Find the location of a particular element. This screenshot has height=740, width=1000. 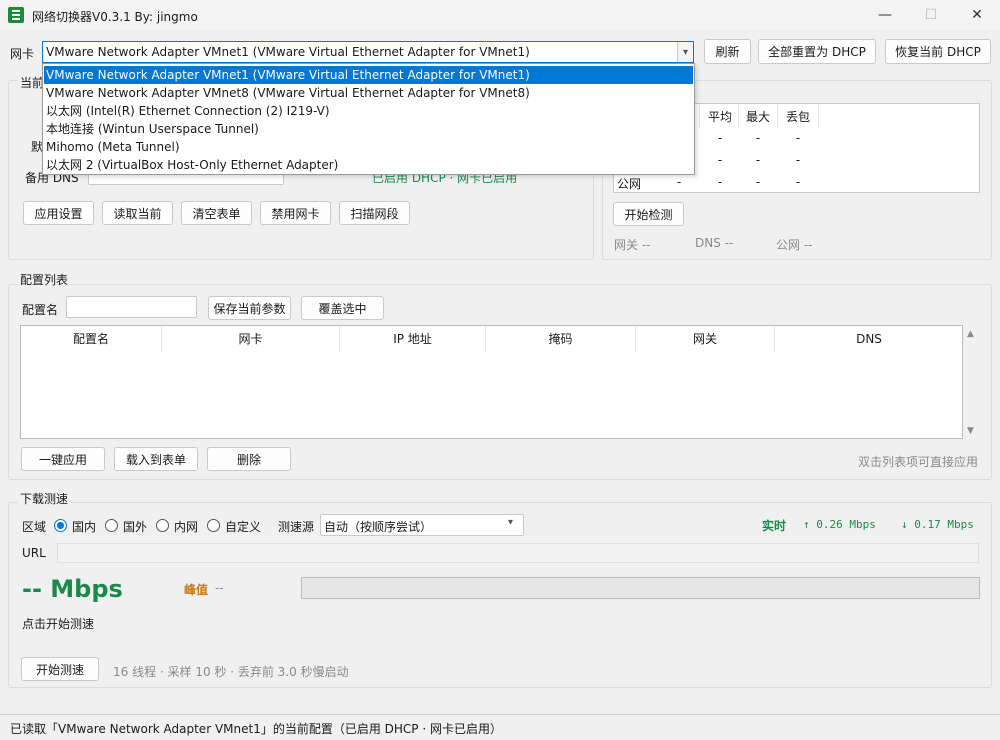

config-table: 配置名 网卡 IP 地址 掩码 网关 DNS is located at coordinates (491, 382).